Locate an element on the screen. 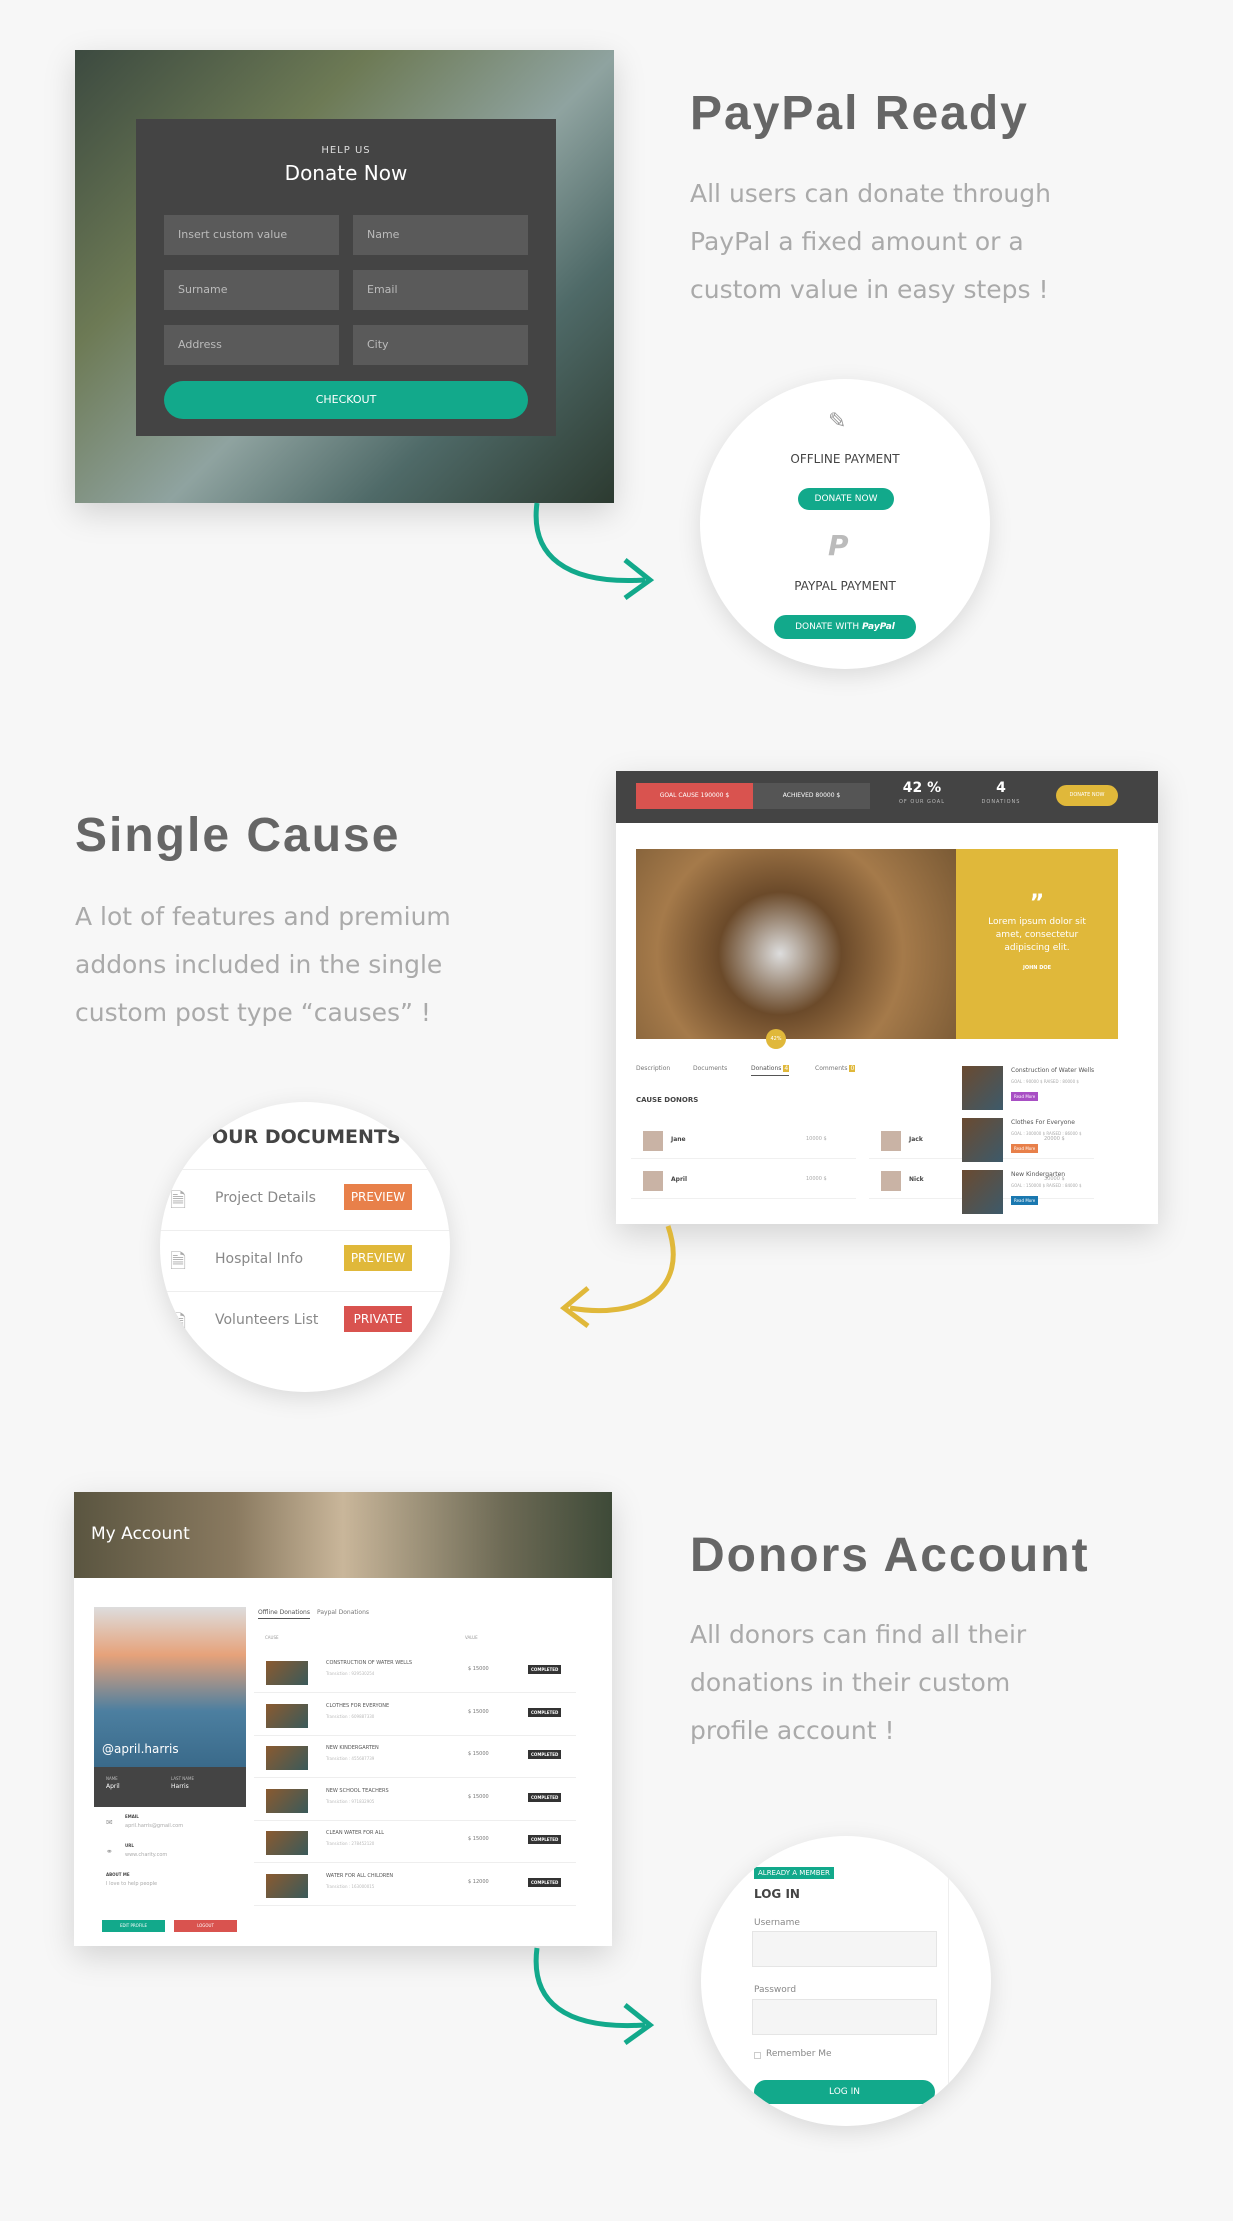  email-value: april.harris@gmail.com is located at coordinates (154, 1826).